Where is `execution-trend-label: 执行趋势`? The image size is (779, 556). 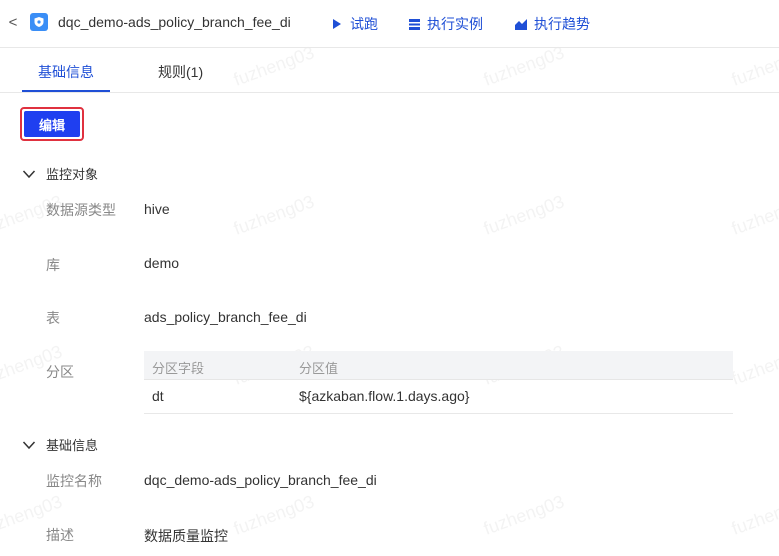
execution-trend-label: 执行趋势 is located at coordinates (562, 24).